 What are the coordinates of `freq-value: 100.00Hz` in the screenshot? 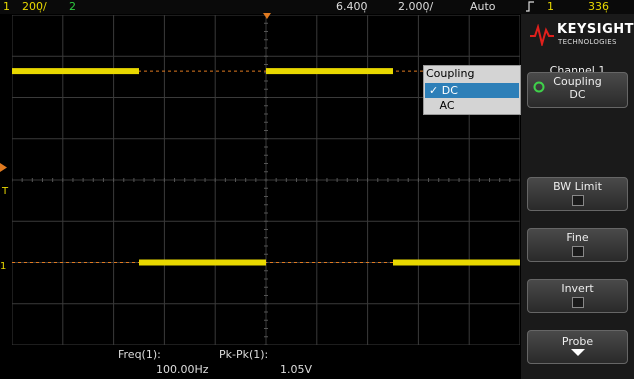 It's located at (182, 369).